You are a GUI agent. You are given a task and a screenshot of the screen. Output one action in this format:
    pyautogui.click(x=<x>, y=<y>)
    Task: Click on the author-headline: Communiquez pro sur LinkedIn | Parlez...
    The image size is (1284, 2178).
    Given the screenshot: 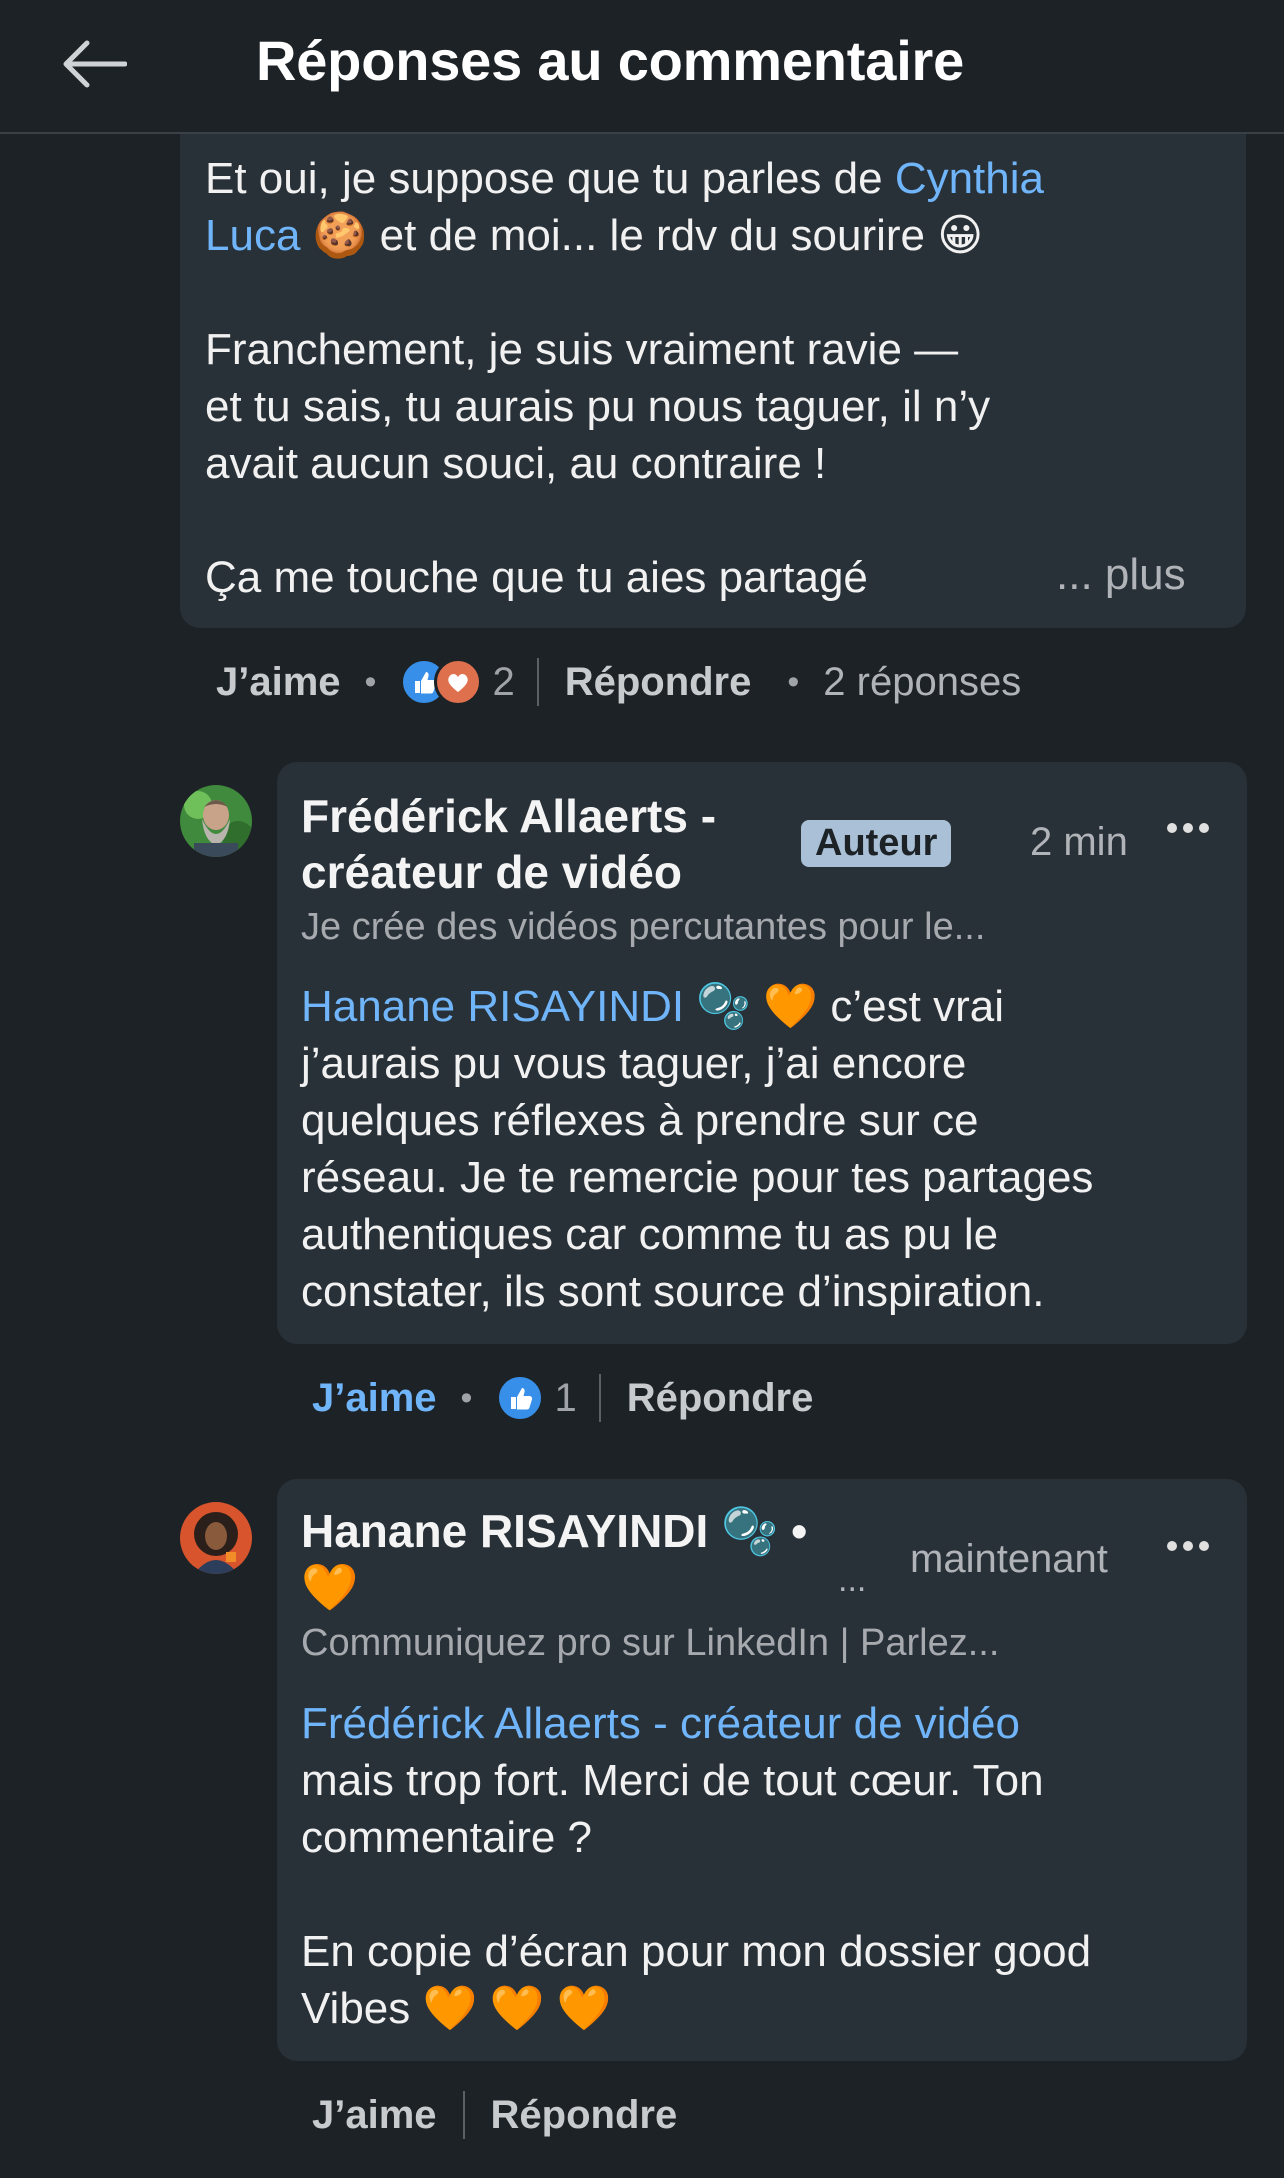 What is the action you would take?
    pyautogui.click(x=650, y=1643)
    